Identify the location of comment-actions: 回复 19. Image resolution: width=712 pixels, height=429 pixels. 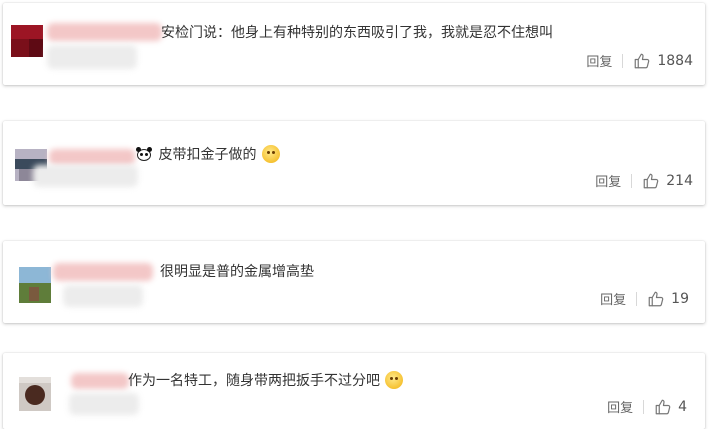
(644, 299).